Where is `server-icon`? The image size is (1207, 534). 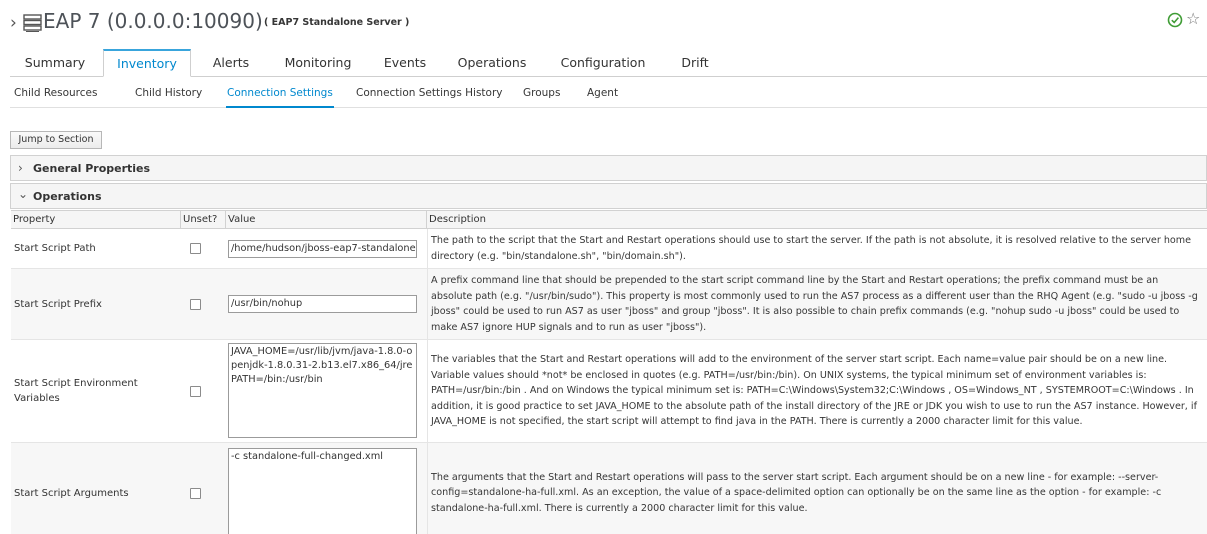 server-icon is located at coordinates (32, 23).